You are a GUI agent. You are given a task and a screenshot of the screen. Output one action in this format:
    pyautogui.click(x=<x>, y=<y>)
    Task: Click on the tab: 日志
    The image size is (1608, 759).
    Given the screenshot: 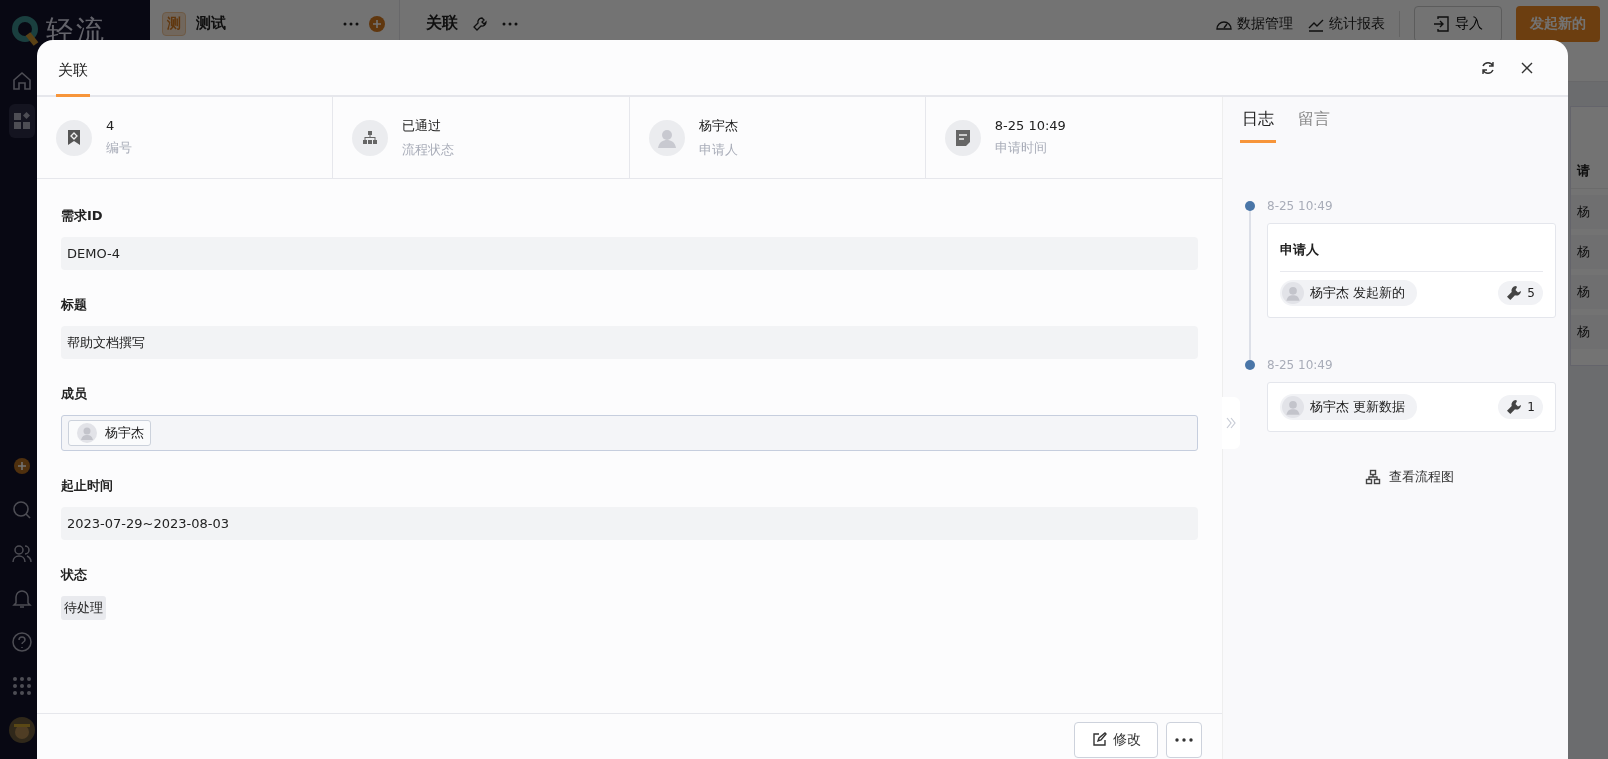 What is the action you would take?
    pyautogui.click(x=1258, y=126)
    